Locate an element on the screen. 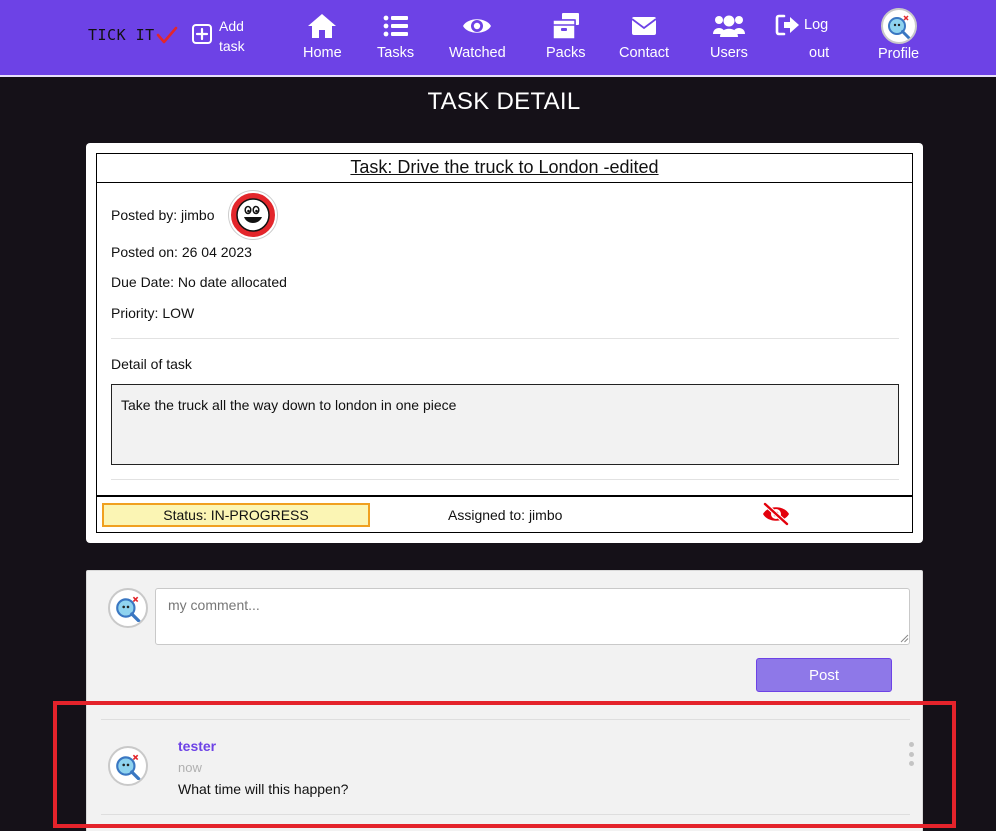 The height and width of the screenshot is (831, 996). nav-packs-label: Packs is located at coordinates (566, 53).